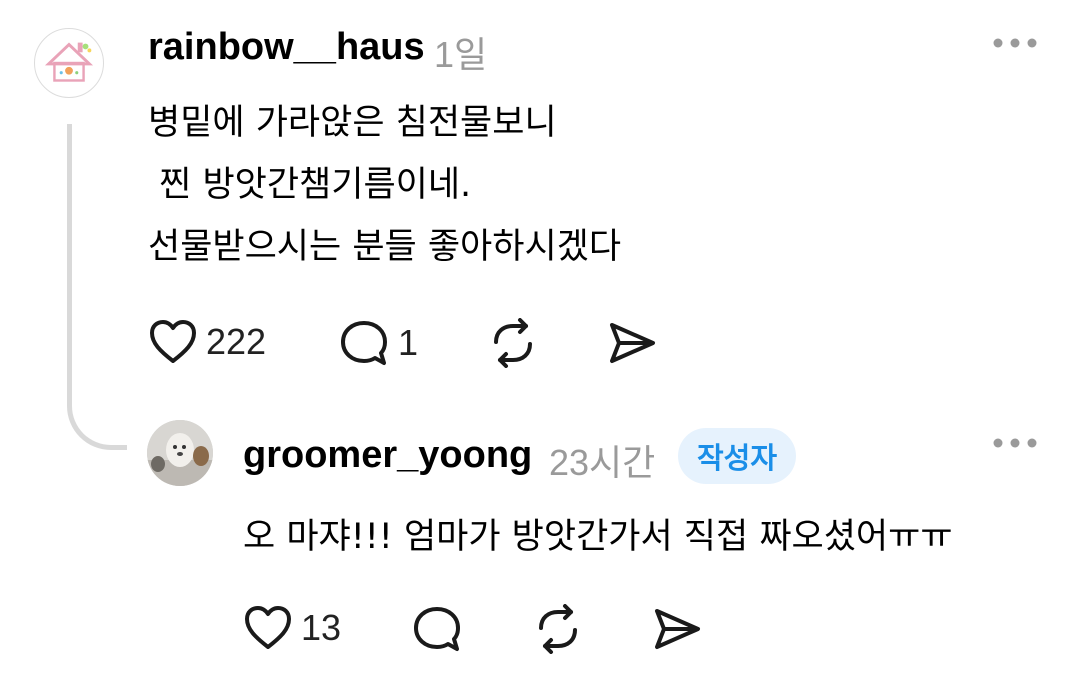  Describe the element at coordinates (310, 185) in the screenshot. I see `post-line: 찐 방앗간챔기름이네.` at that location.